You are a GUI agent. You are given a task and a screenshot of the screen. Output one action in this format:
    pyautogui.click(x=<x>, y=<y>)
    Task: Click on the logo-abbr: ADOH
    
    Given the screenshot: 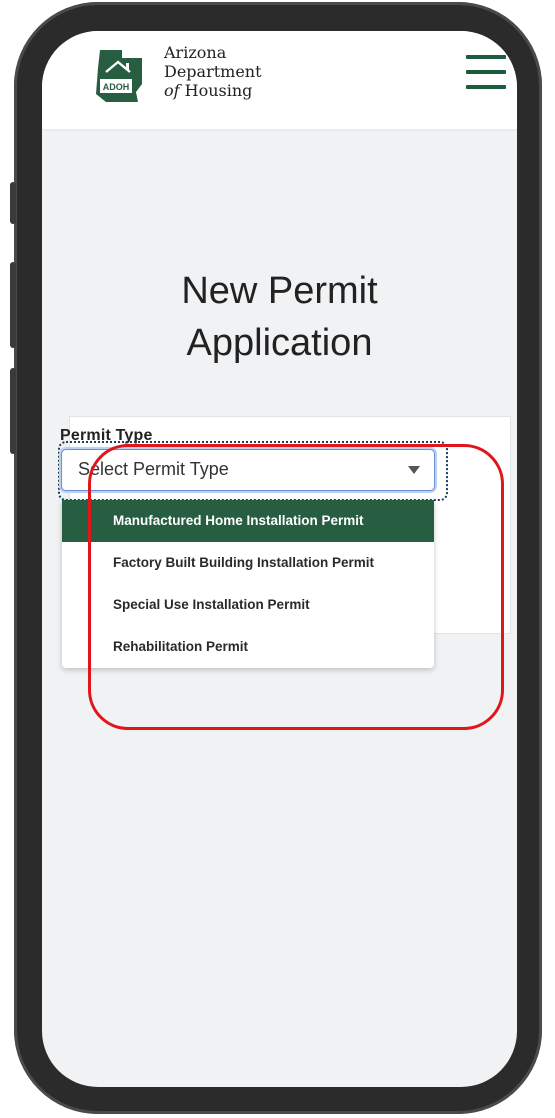 What is the action you would take?
    pyautogui.click(x=116, y=87)
    